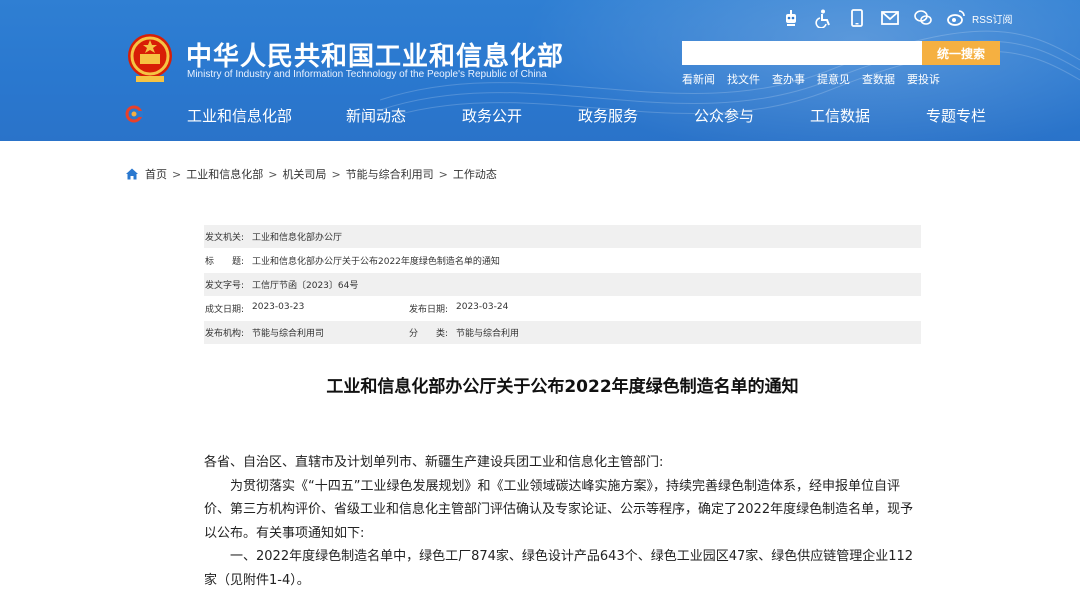  I want to click on mobile-icon, so click(857, 18).